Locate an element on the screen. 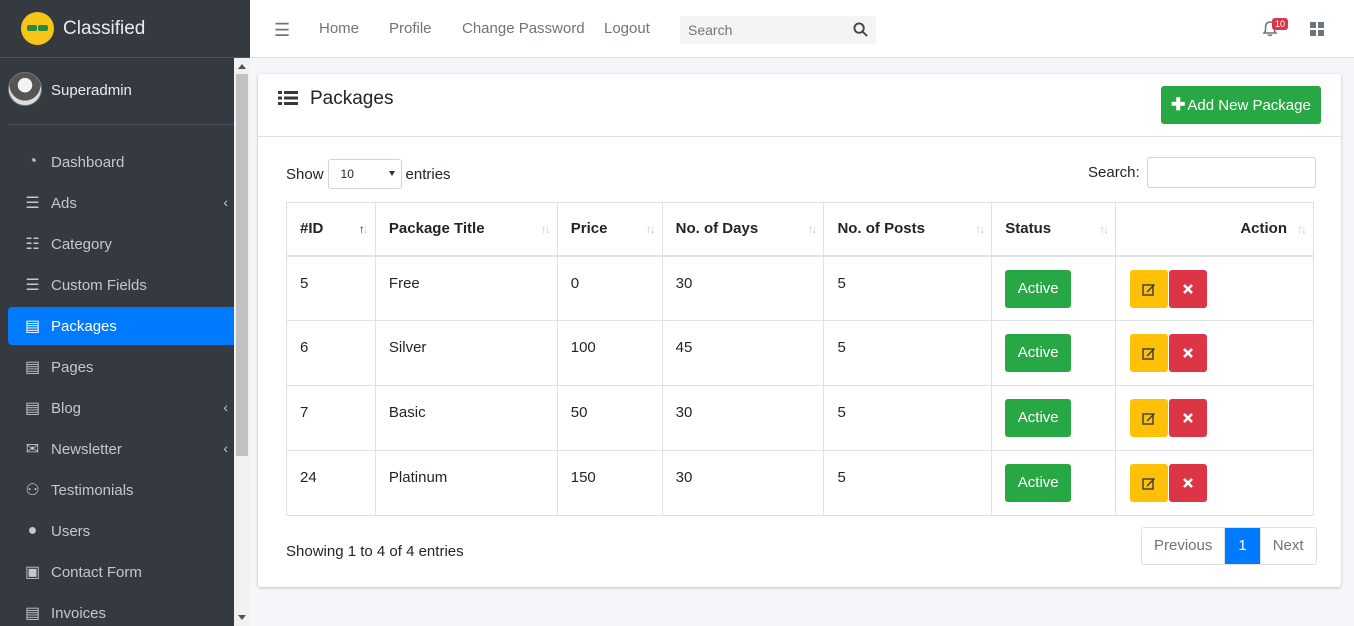 This screenshot has width=1354, height=626. sidebar-item-dashboard: ◔ Dashboard is located at coordinates (125, 162).